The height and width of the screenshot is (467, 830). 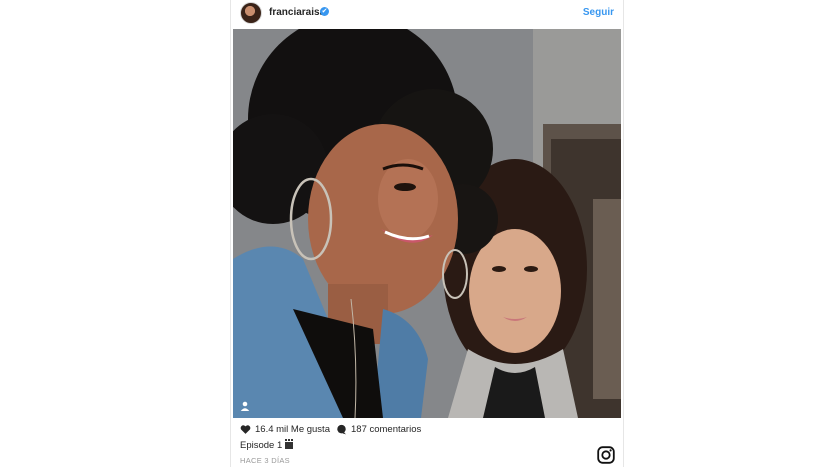 I want to click on likes-count: 16.4 mil Me gusta, so click(x=285, y=429).